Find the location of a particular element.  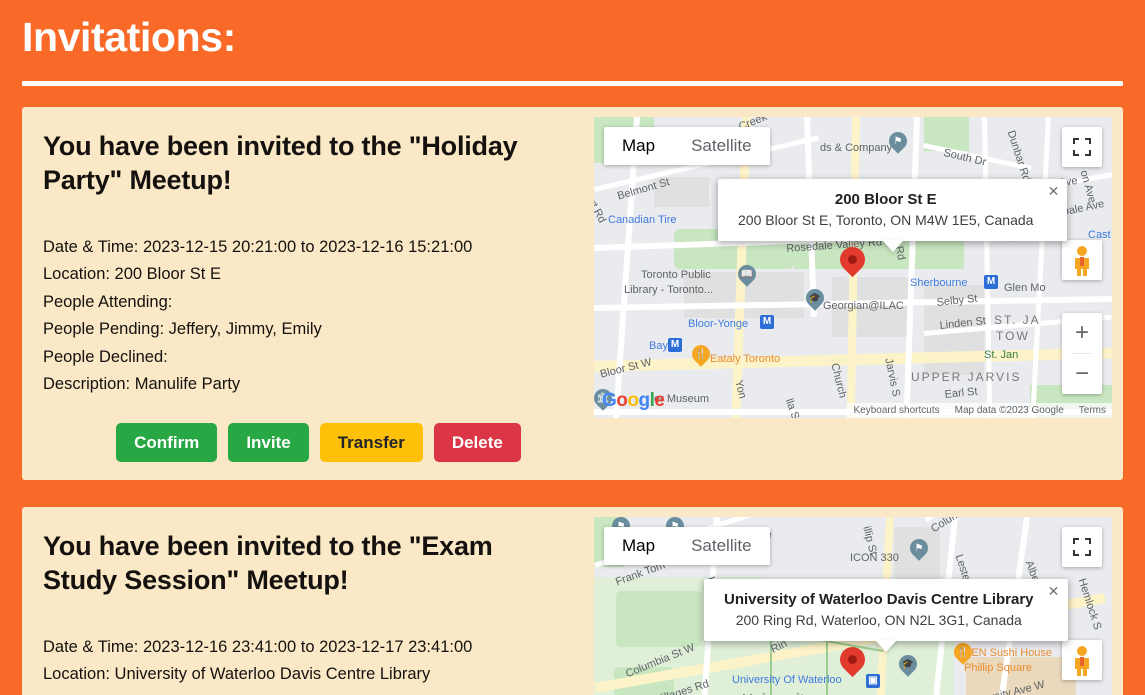

map-label: Columb is located at coordinates (948, 526).